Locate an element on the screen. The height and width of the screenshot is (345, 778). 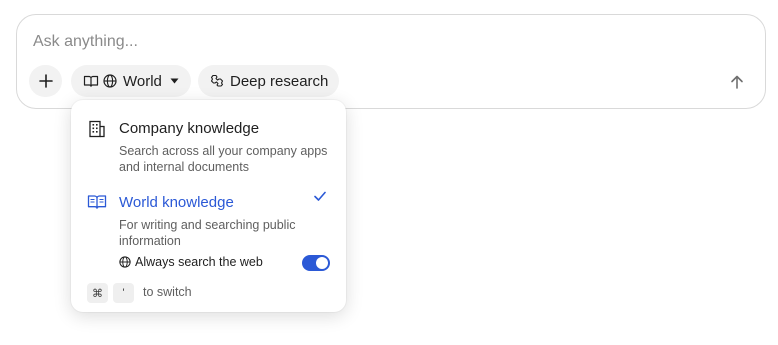
arrow-up-icon is located at coordinates (737, 82).